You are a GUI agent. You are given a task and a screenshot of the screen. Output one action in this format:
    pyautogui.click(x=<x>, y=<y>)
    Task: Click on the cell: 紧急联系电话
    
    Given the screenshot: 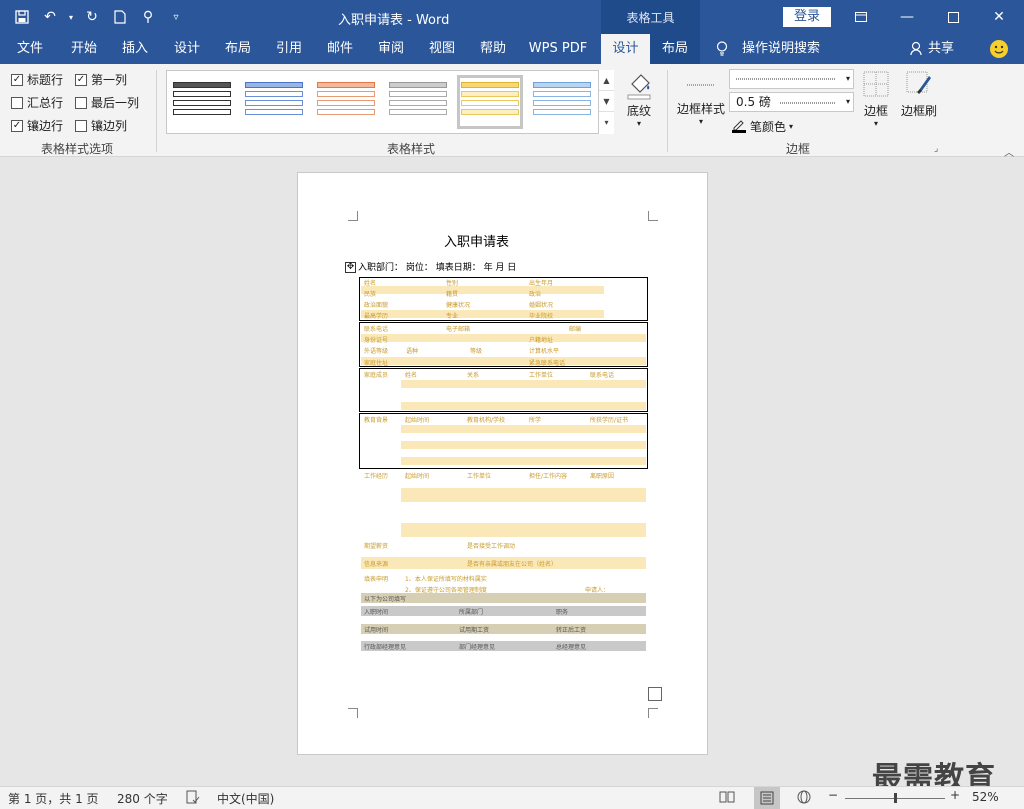 What is the action you would take?
    pyautogui.click(x=547, y=363)
    